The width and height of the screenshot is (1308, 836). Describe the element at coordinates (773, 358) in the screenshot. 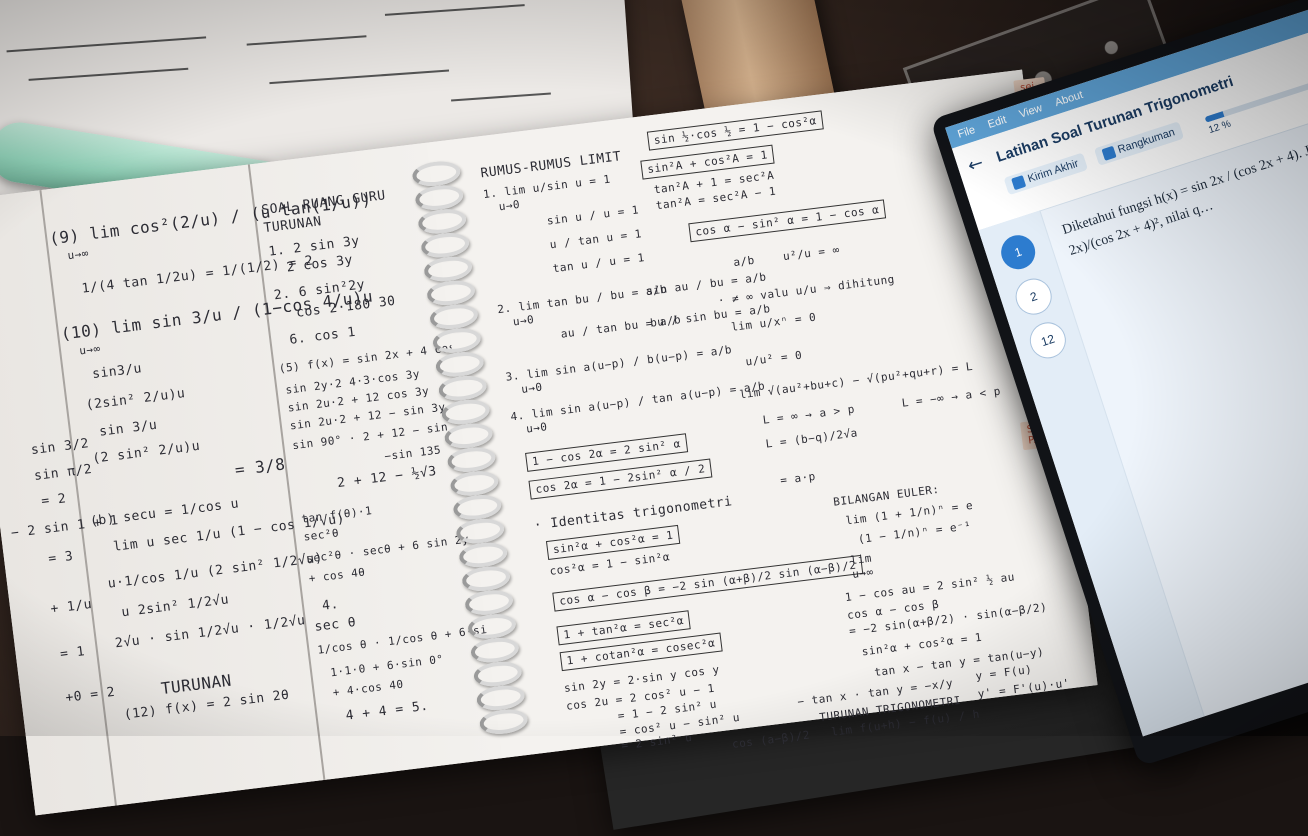

I see `infinity-note: u/u² = 0` at that location.